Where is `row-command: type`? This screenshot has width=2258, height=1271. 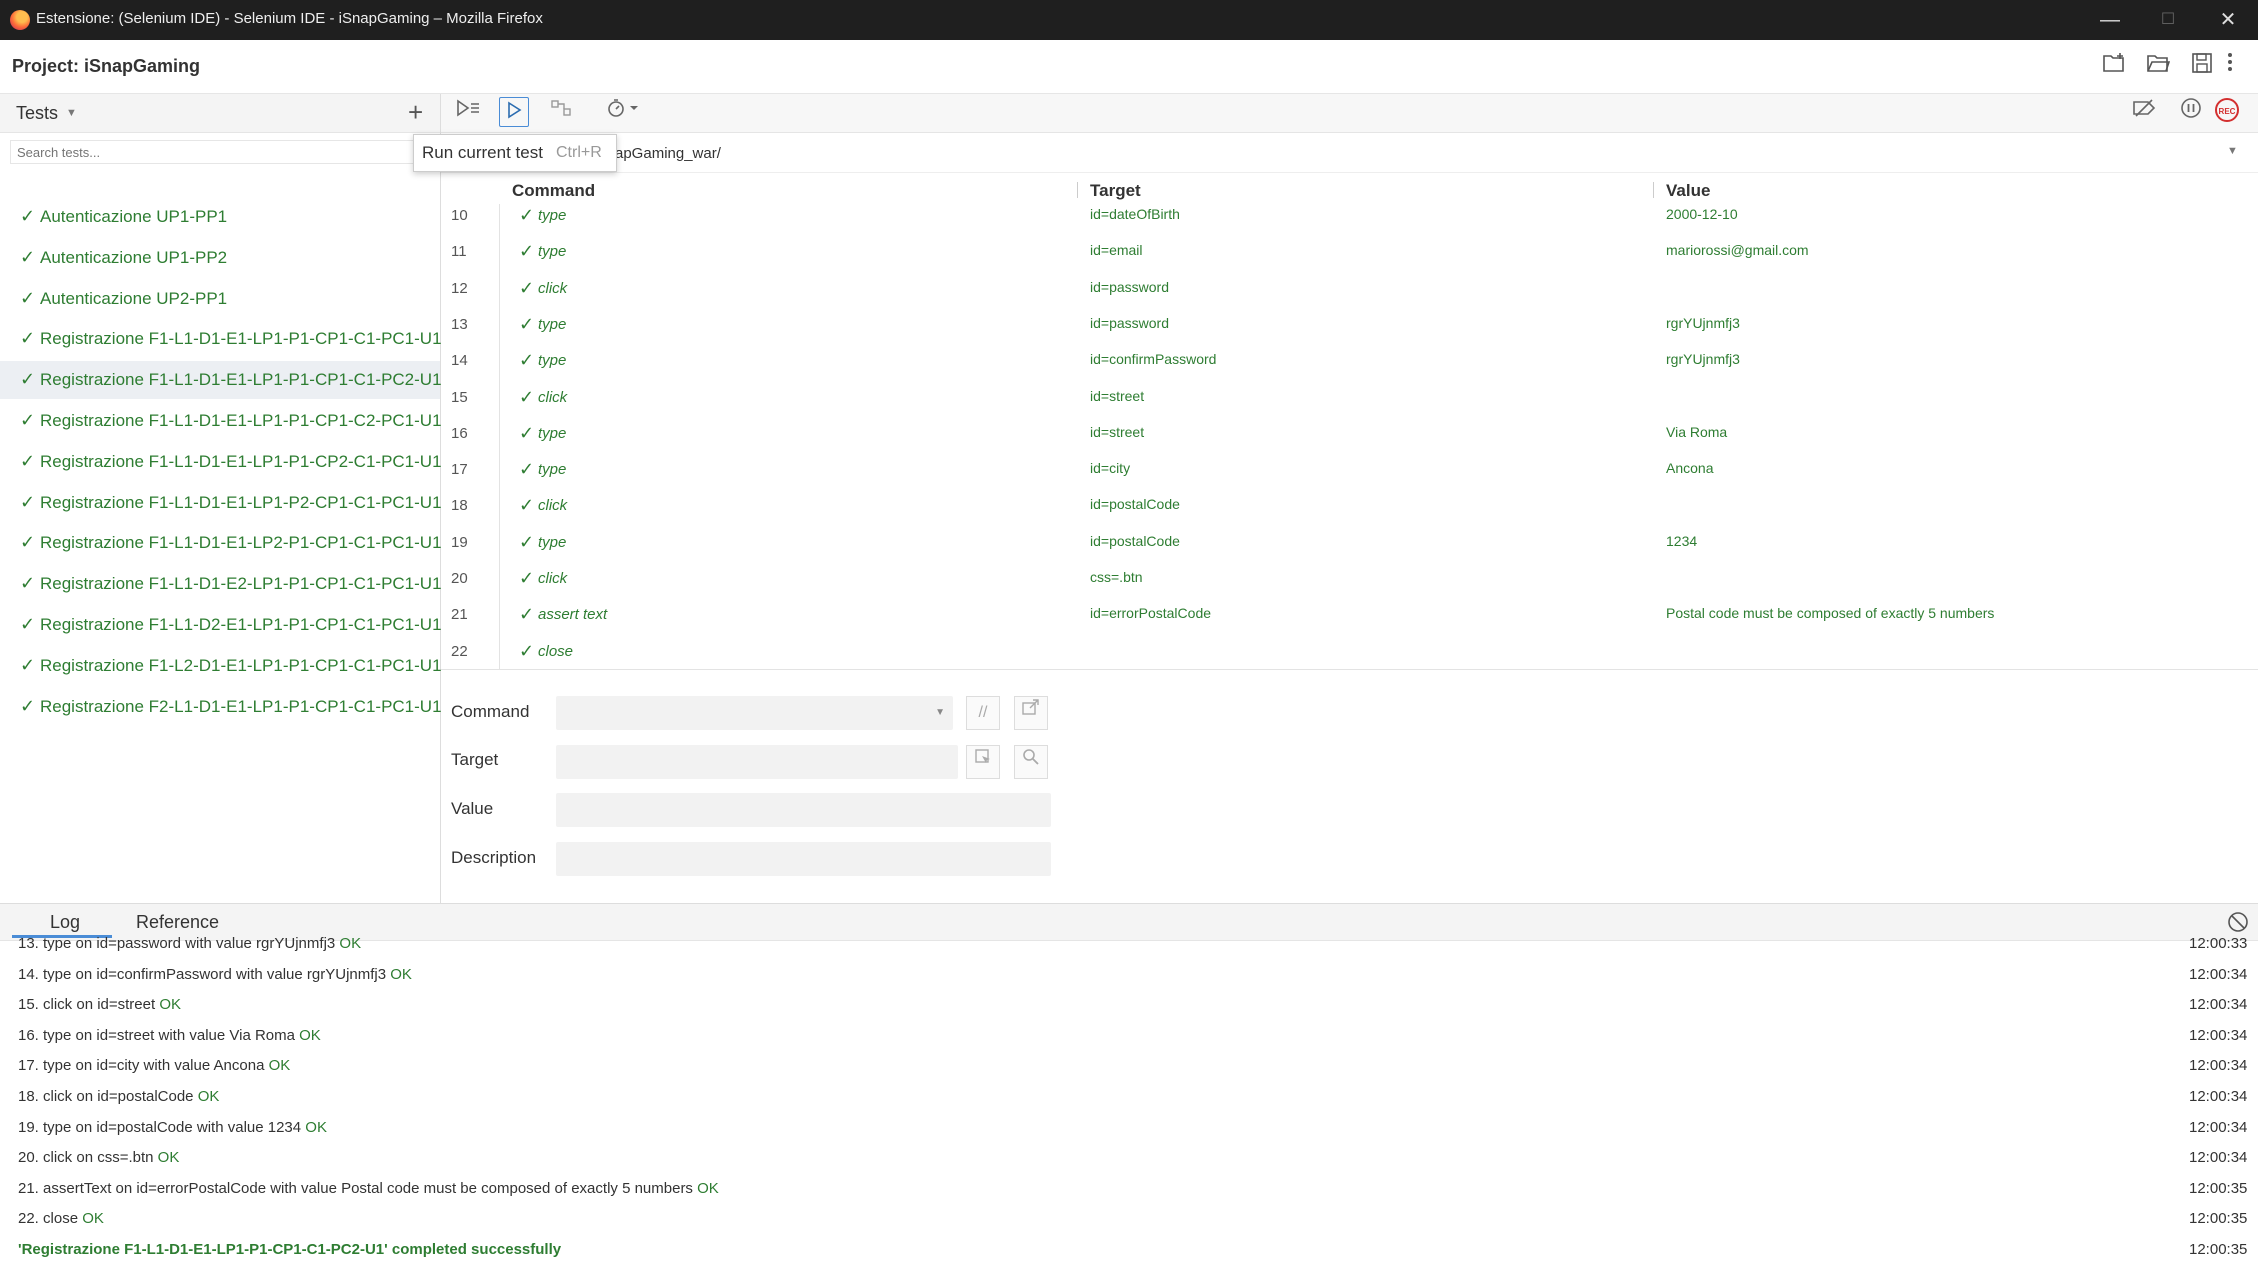 row-command: type is located at coordinates (552, 215).